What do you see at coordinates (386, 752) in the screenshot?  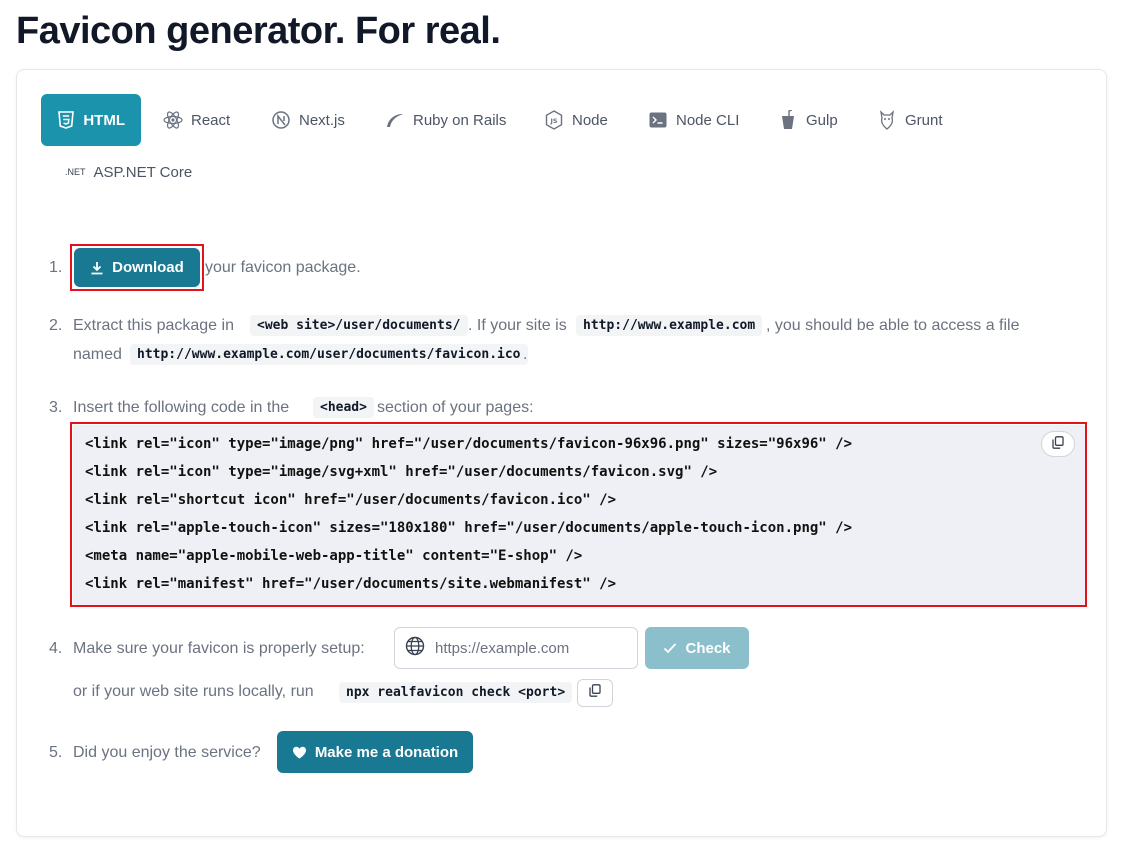 I see `donation-label: Make me a donation` at bounding box center [386, 752].